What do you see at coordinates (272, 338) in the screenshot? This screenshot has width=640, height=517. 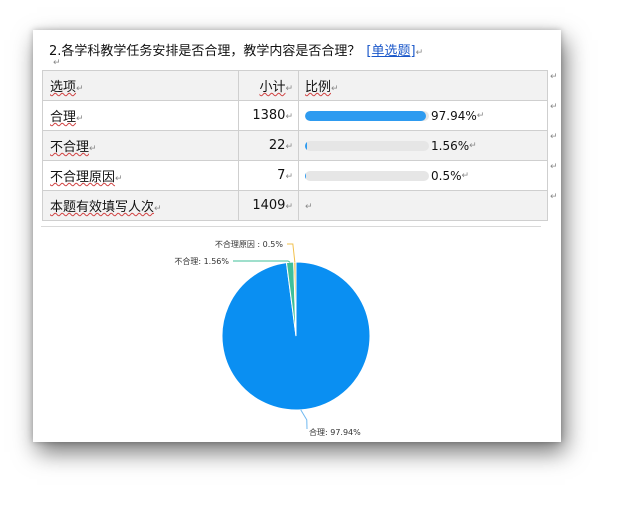 I see `pie-chart: 合理: 97.94% 不合理: 1.56% 不合理原因 : 0.5%` at bounding box center [272, 338].